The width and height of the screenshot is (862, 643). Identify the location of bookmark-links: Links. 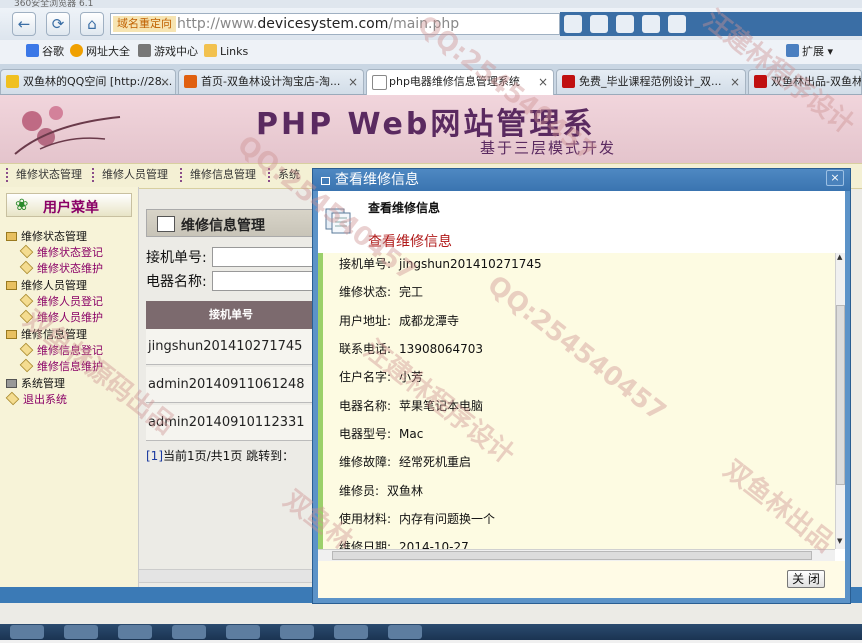
(226, 52).